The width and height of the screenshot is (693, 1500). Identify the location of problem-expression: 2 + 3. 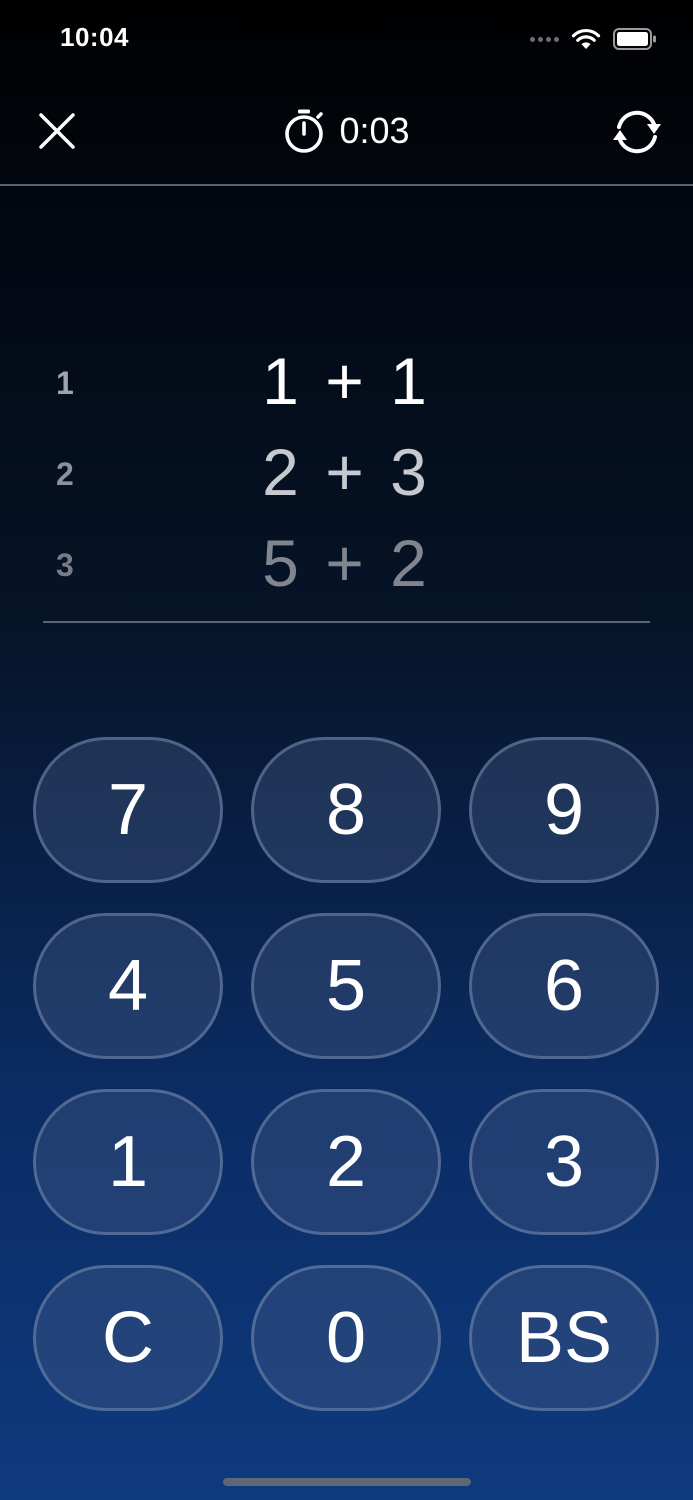
(346, 472).